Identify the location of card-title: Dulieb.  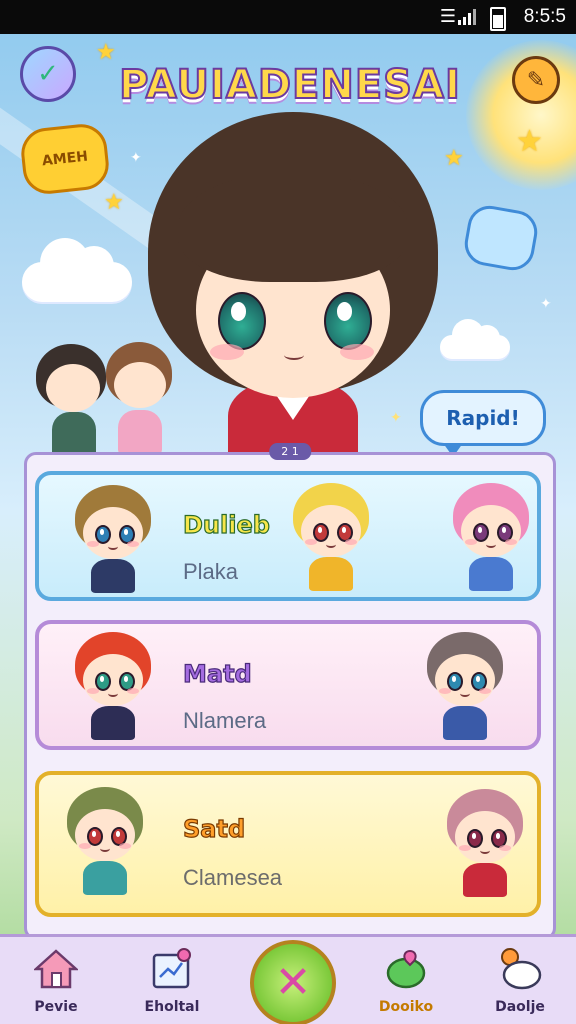
(226, 524).